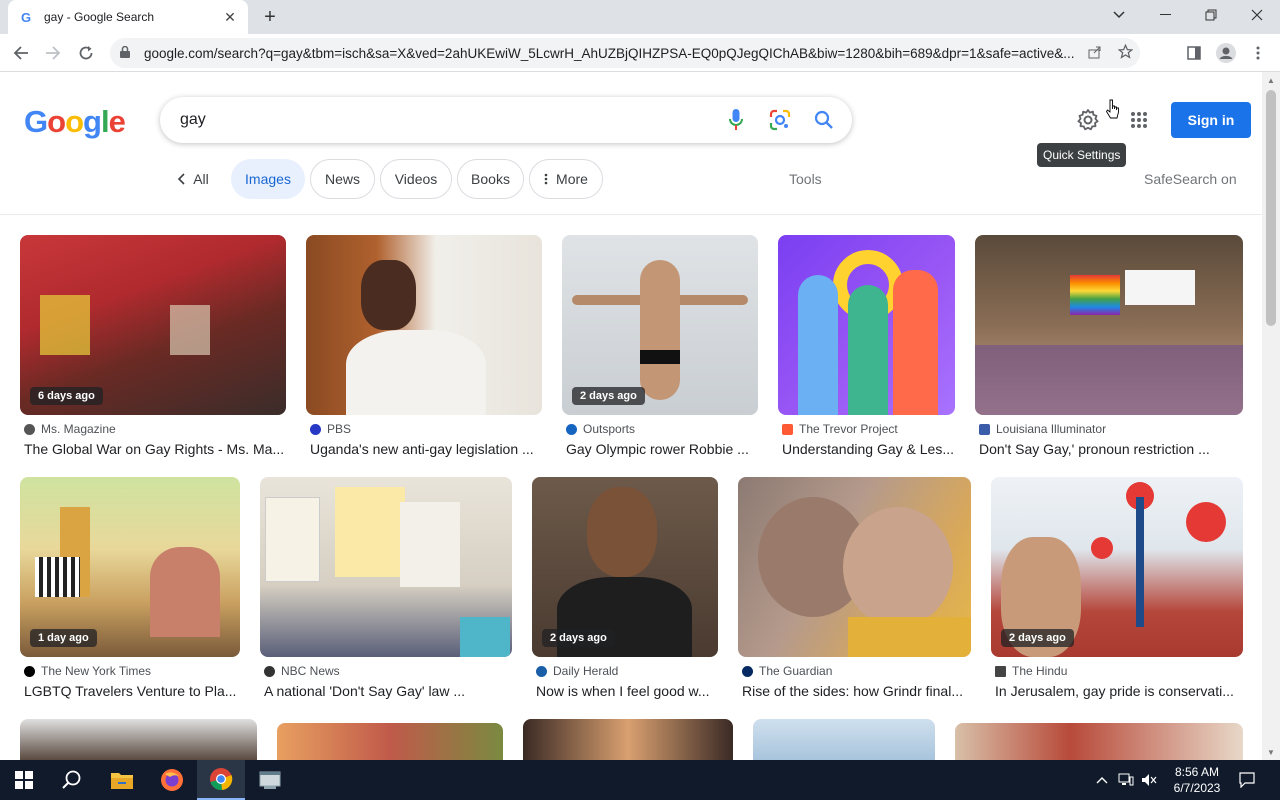  Describe the element at coordinates (172, 780) in the screenshot. I see `firefox-icon` at that location.